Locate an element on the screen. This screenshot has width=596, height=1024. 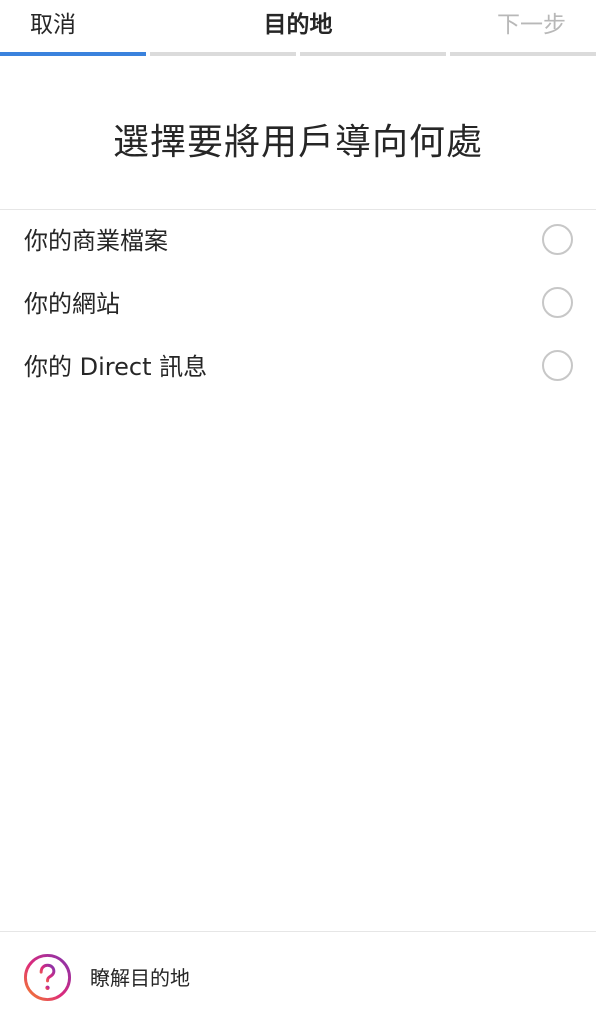
option-label: 你的商業檔案 is located at coordinates (96, 241).